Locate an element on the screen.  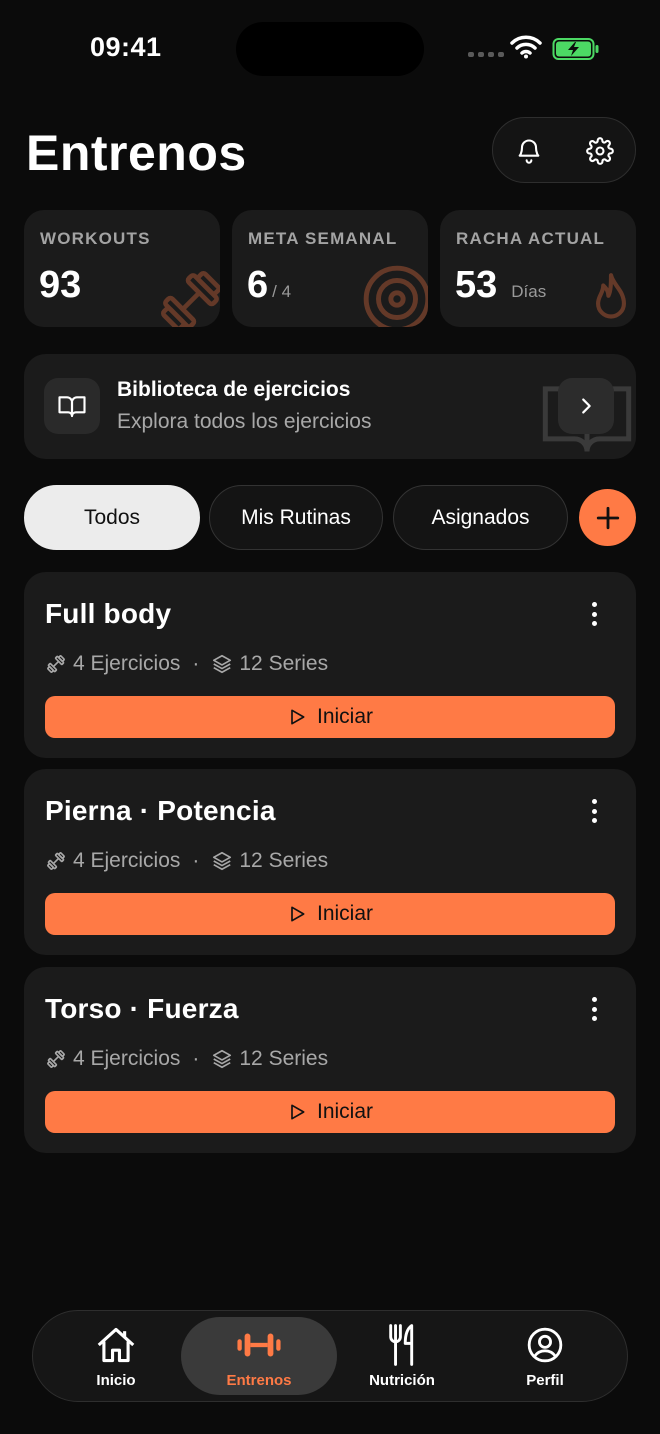
header-actions is located at coordinates (564, 150).